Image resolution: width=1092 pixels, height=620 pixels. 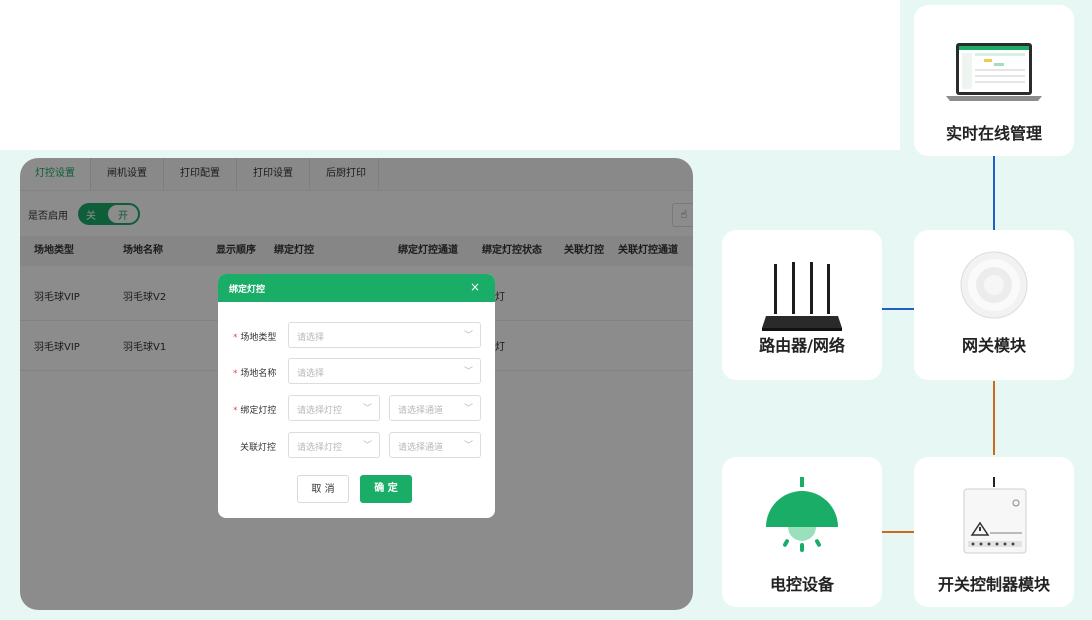 What do you see at coordinates (802, 296) in the screenshot?
I see `router-icon` at bounding box center [802, 296].